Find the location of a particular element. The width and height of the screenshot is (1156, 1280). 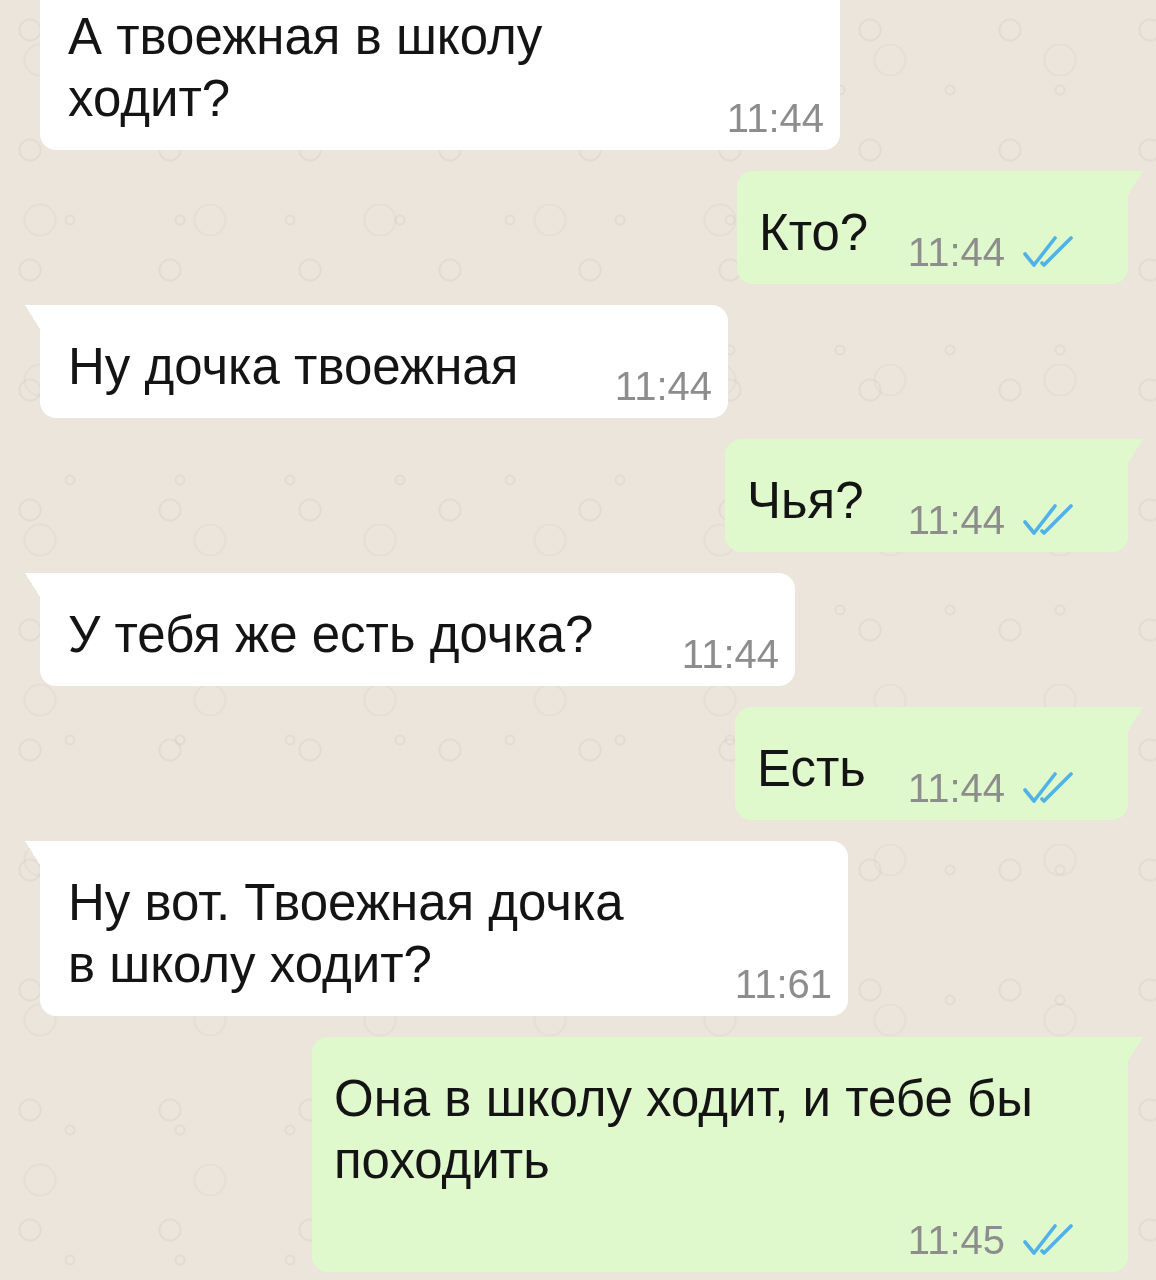

message-text: Ну дочка твоежная is located at coordinates (293, 367).